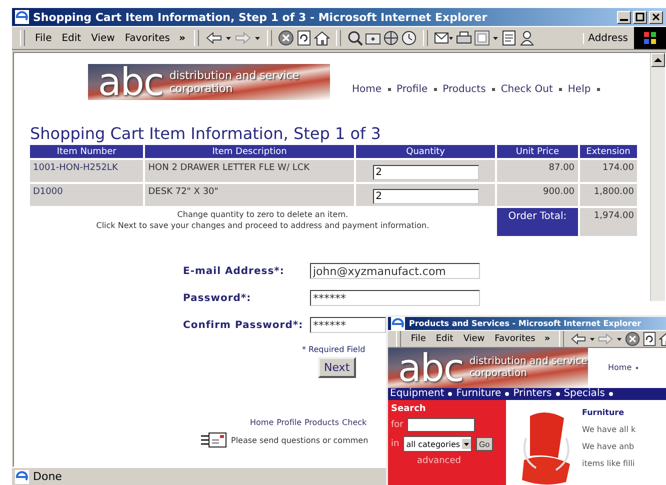 Image resolution: width=666 pixels, height=485 pixels. Describe the element at coordinates (650, 38) in the screenshot. I see `windows-logo-icon` at that location.